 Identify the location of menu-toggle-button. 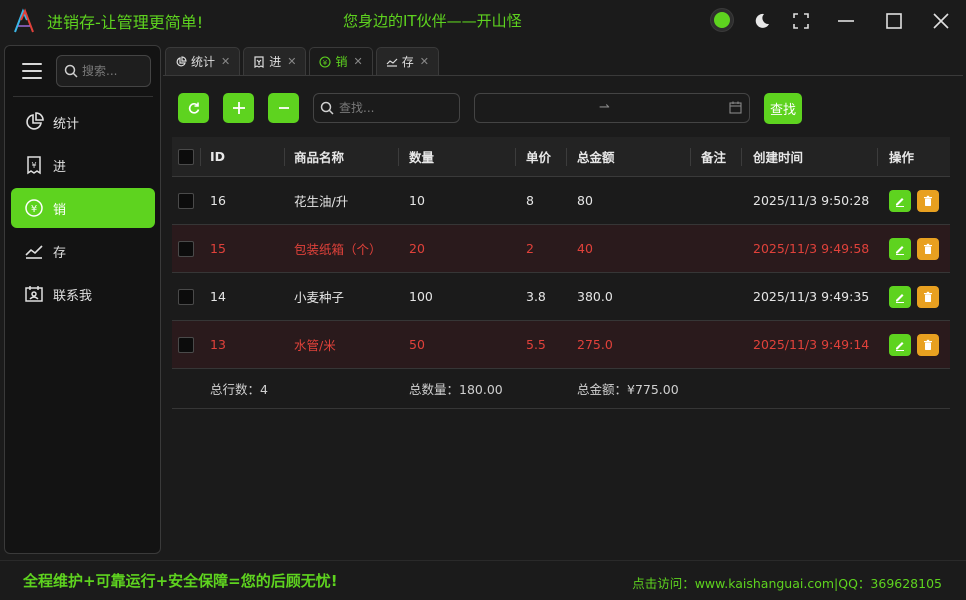
(32, 71).